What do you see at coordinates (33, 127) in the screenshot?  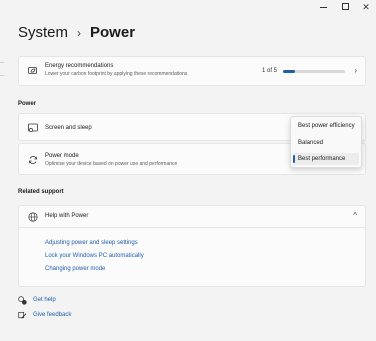 I see `screen-sleep-icon` at bounding box center [33, 127].